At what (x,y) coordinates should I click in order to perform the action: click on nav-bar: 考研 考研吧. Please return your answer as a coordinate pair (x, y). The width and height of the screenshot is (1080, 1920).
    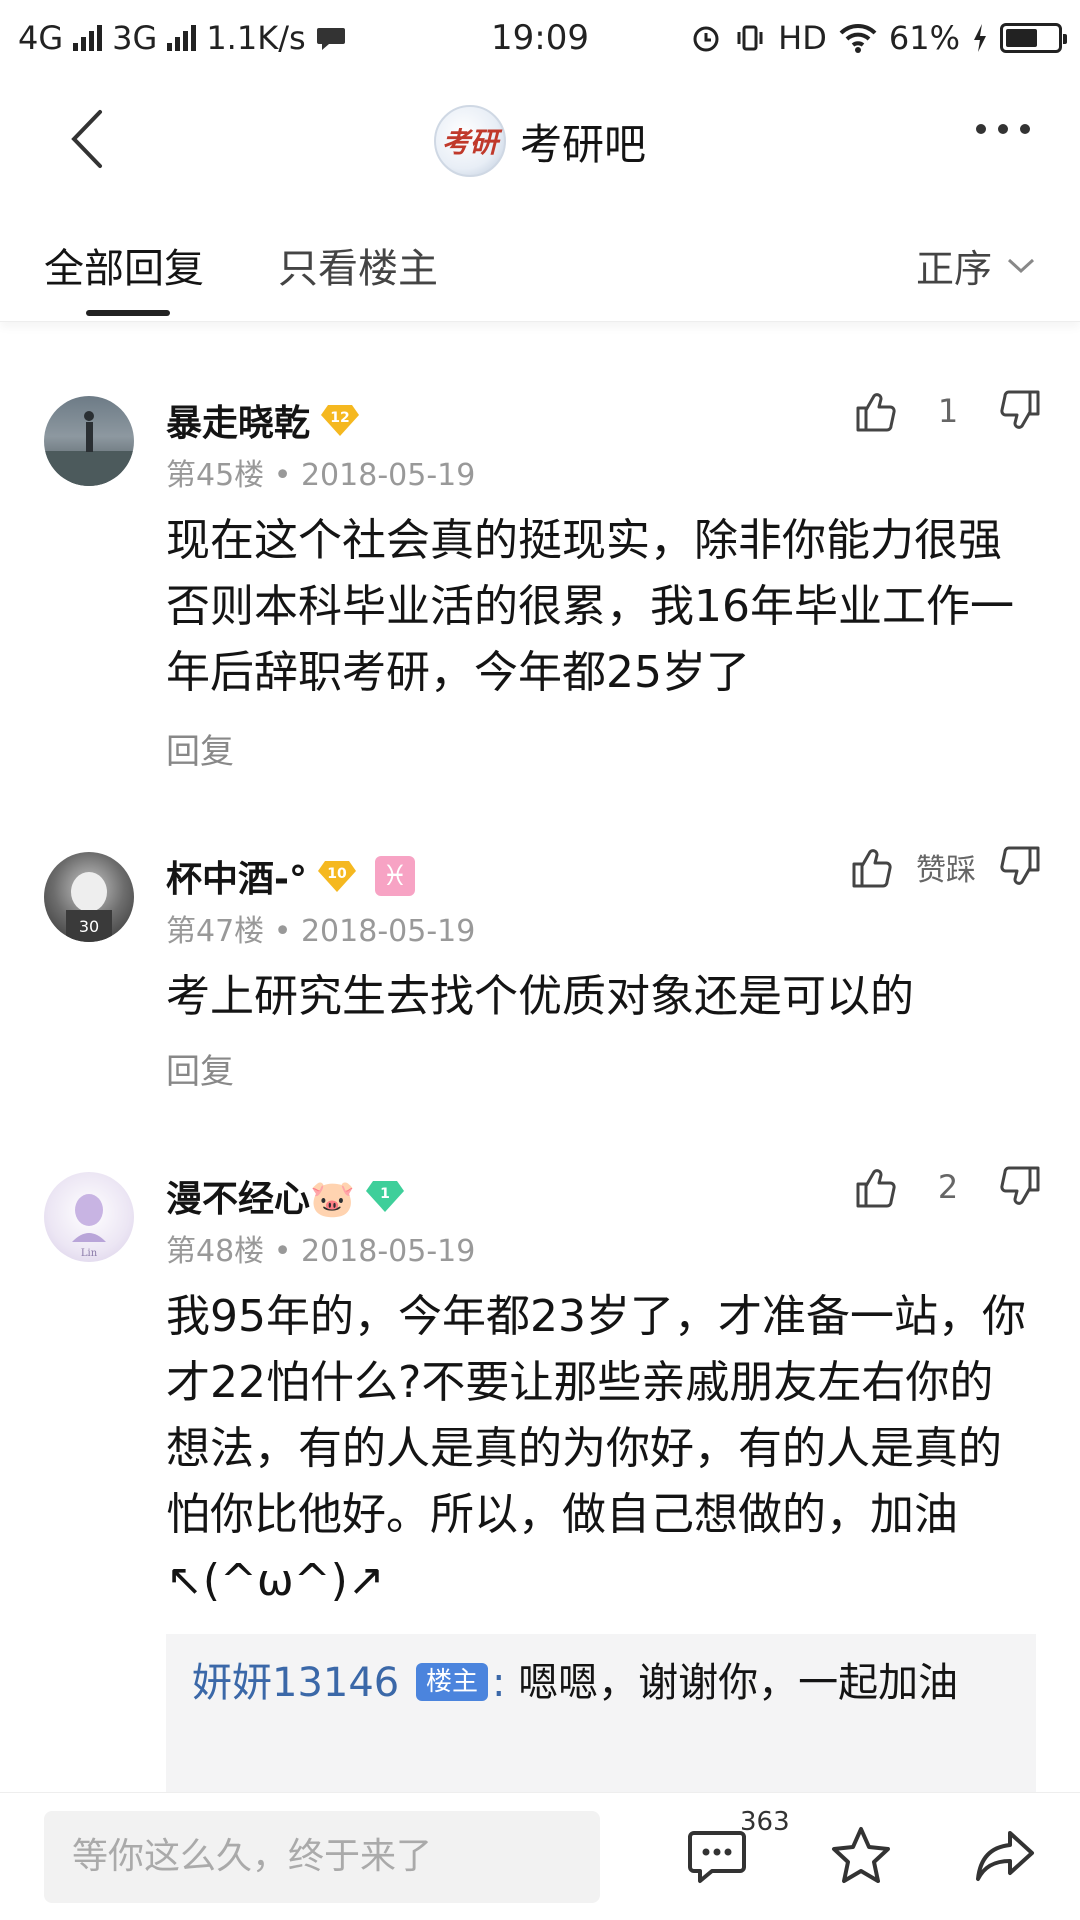
    Looking at the image, I should click on (540, 141).